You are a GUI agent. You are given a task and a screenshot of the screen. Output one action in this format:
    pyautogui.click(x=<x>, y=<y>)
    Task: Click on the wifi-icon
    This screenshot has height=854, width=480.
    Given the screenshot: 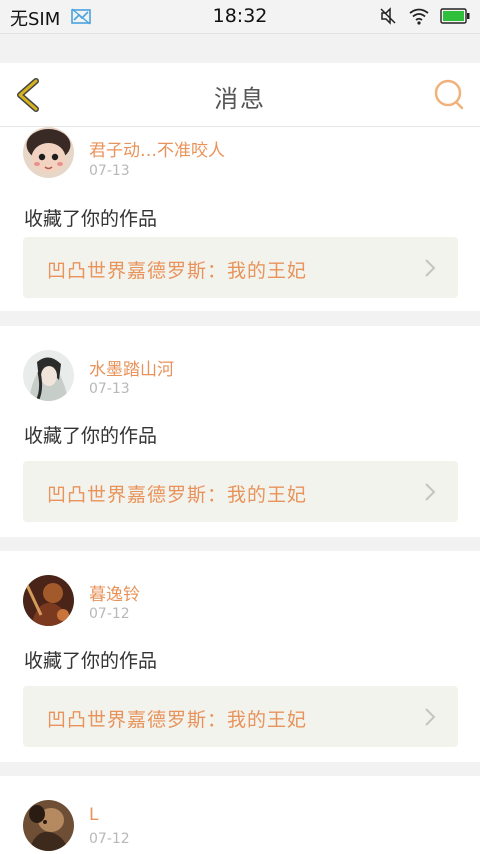 What is the action you would take?
    pyautogui.click(x=419, y=18)
    